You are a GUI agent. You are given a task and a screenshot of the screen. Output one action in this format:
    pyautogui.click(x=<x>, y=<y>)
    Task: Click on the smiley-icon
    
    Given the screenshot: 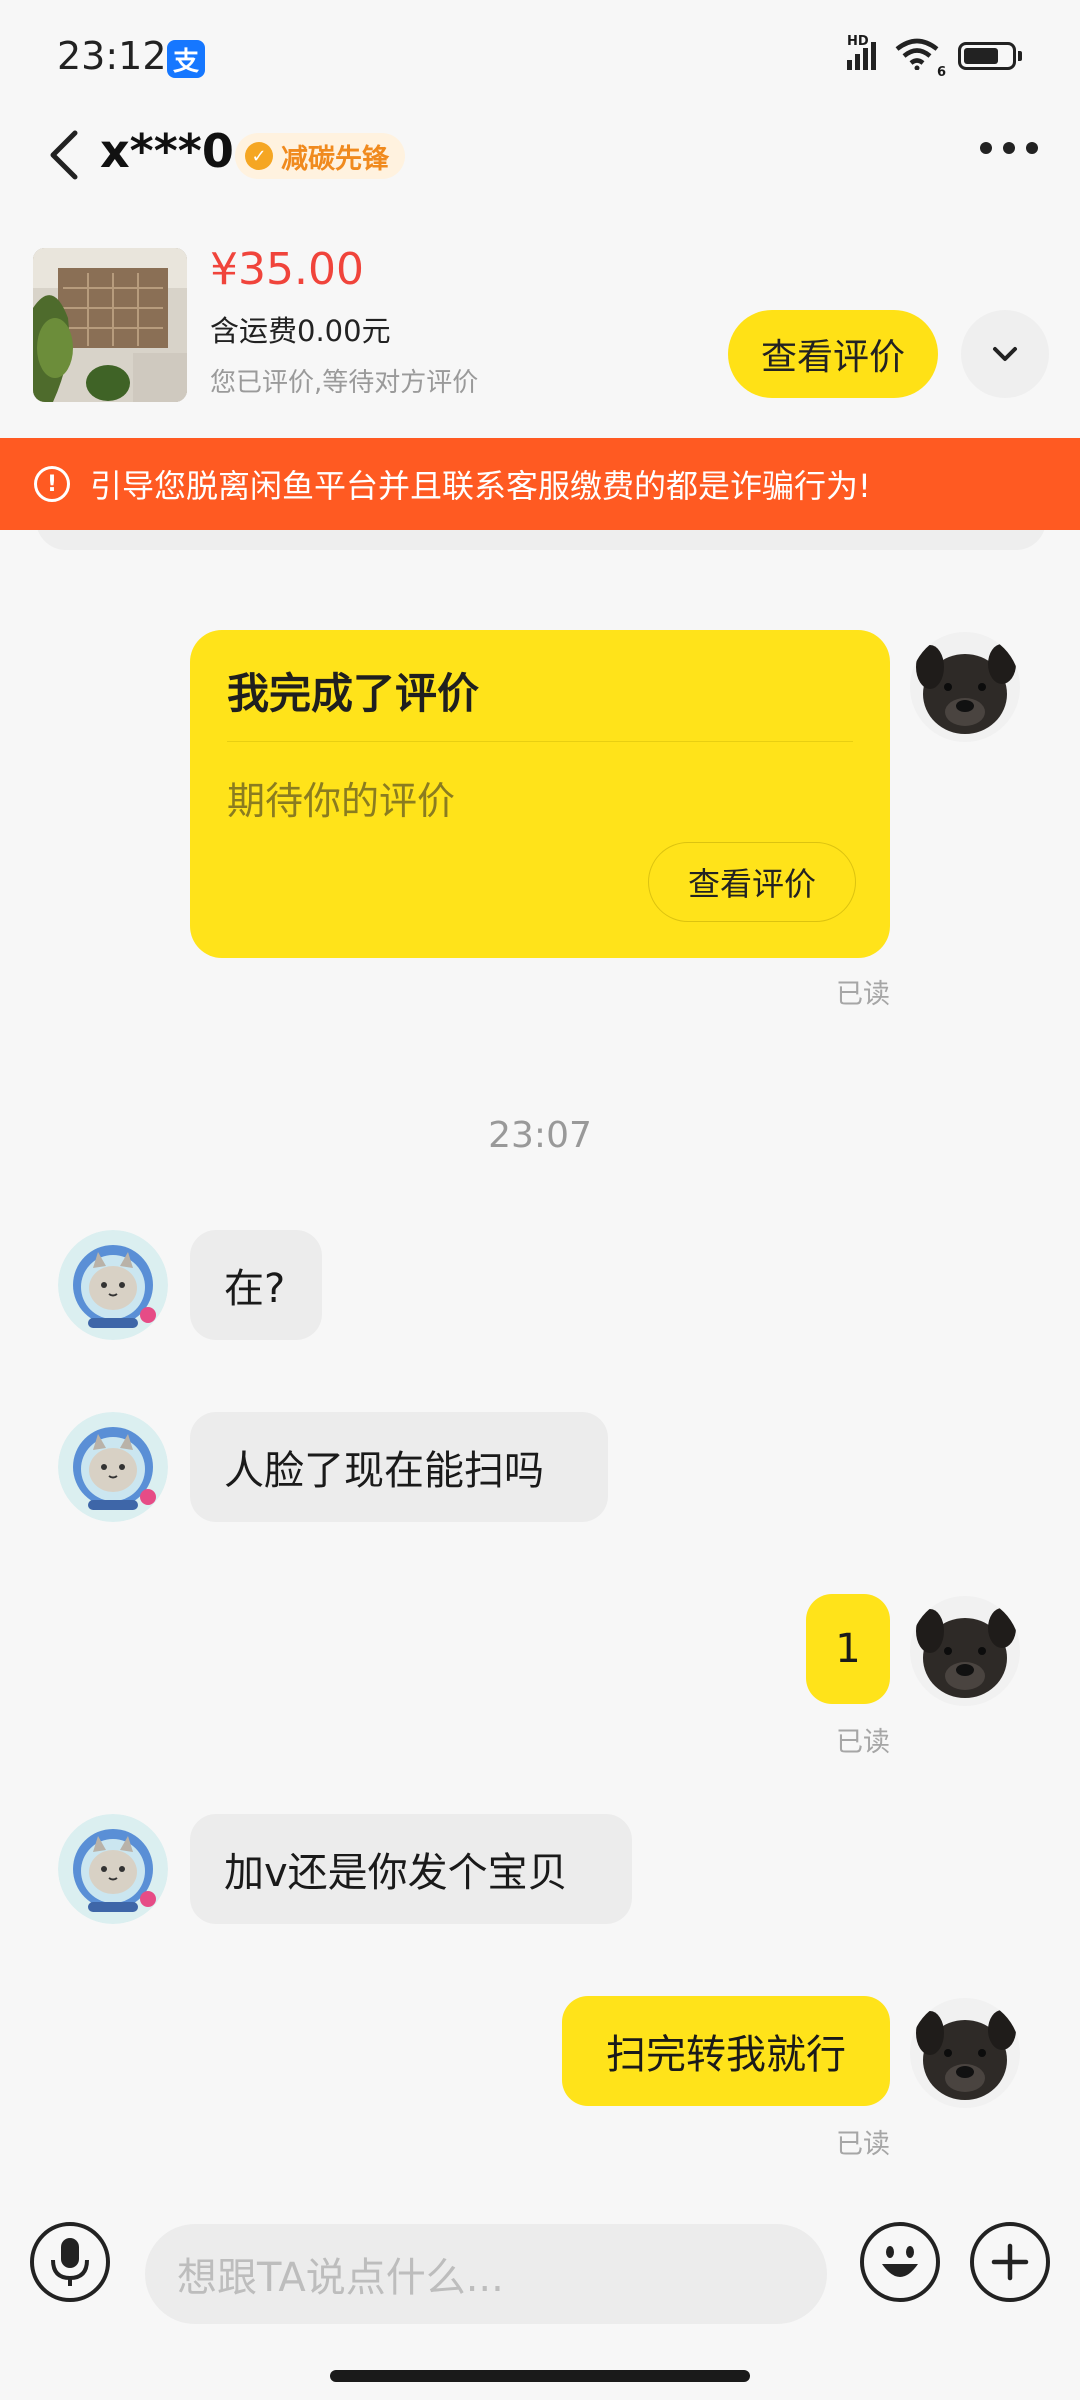 What is the action you would take?
    pyautogui.click(x=900, y=2261)
    